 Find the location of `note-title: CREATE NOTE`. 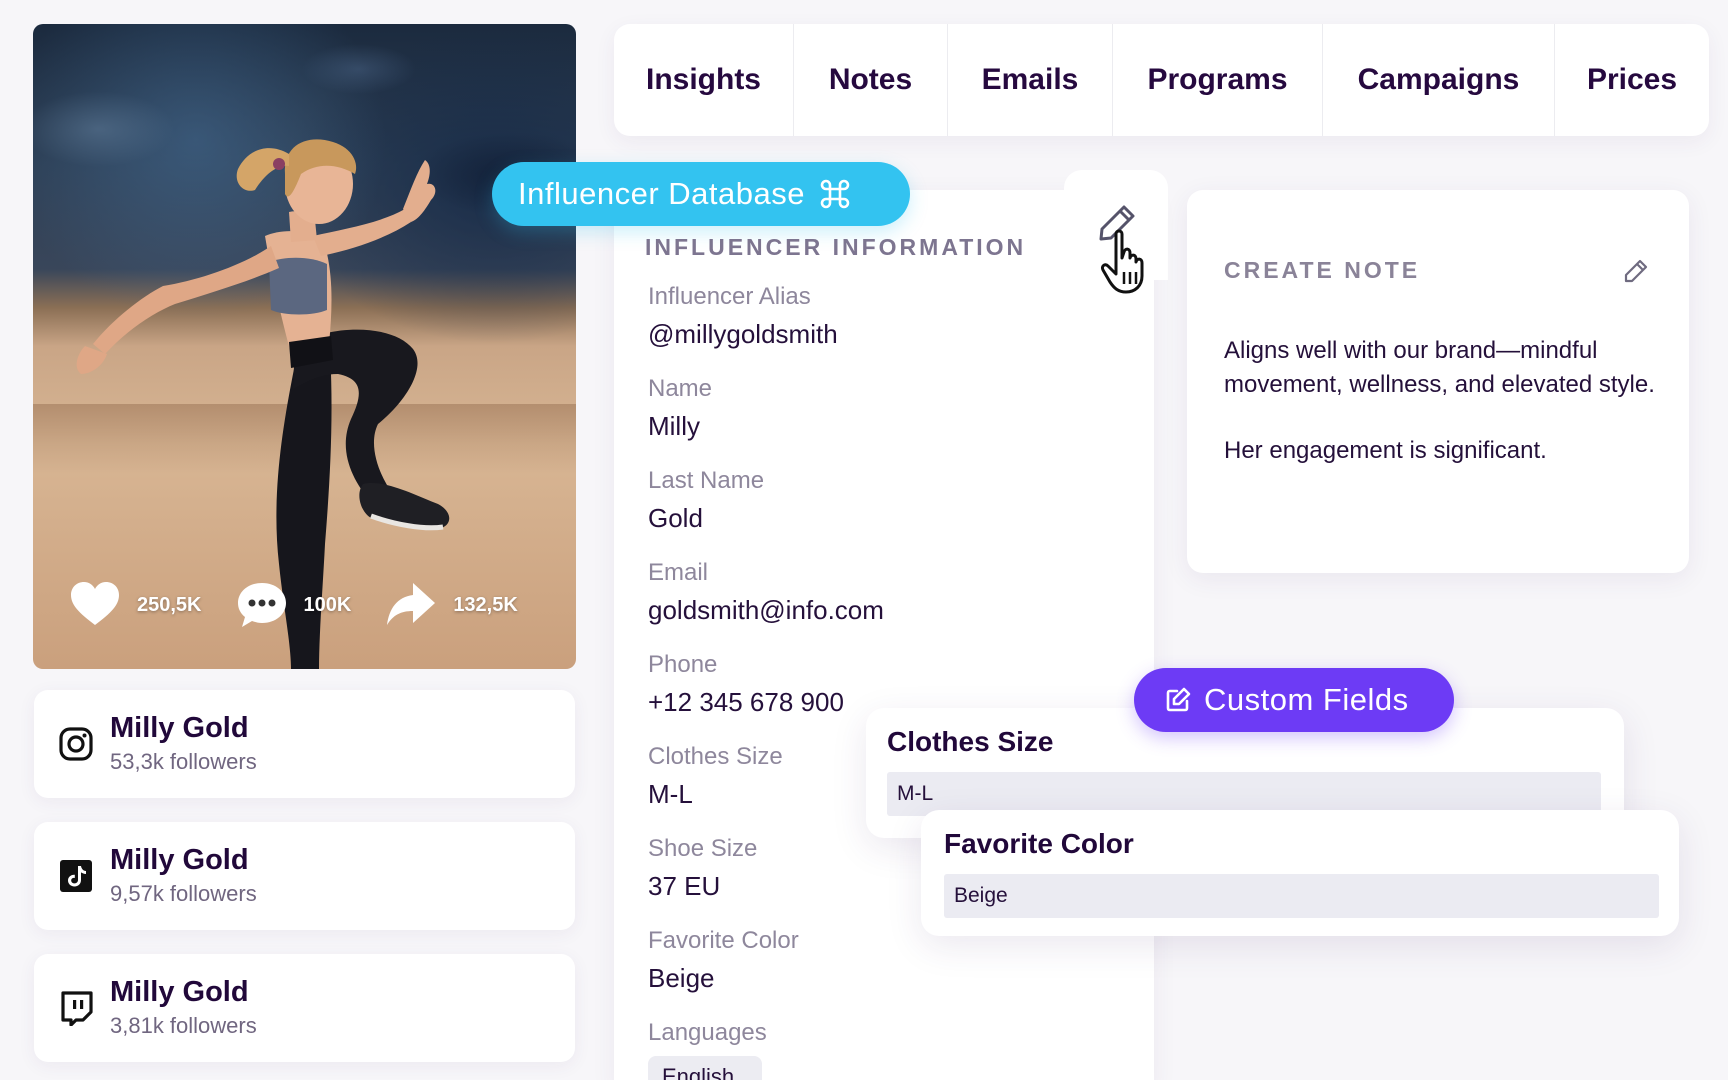

note-title: CREATE NOTE is located at coordinates (1322, 270).